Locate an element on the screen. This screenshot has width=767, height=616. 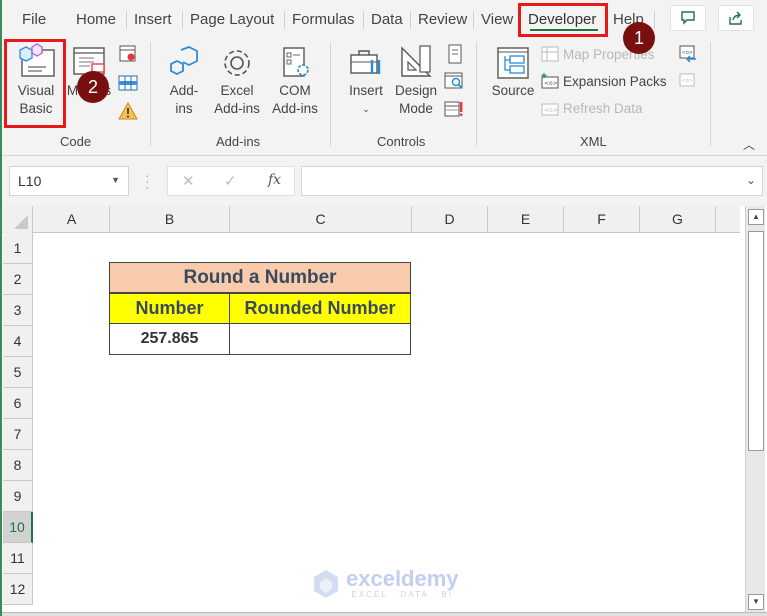
expansion-packs-button: <o> Expansion Packs is located at coordinates (604, 81).